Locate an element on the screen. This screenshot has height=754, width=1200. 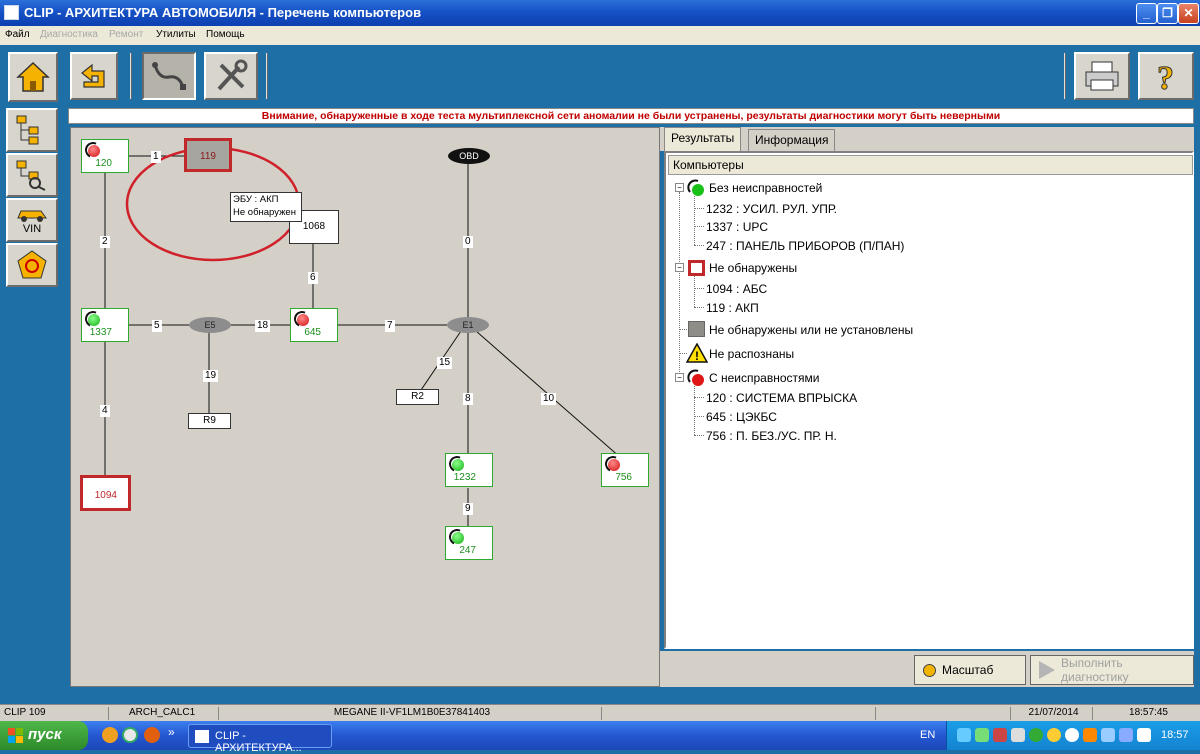
tree-item: 1337 : UPC is located at coordinates (737, 227).